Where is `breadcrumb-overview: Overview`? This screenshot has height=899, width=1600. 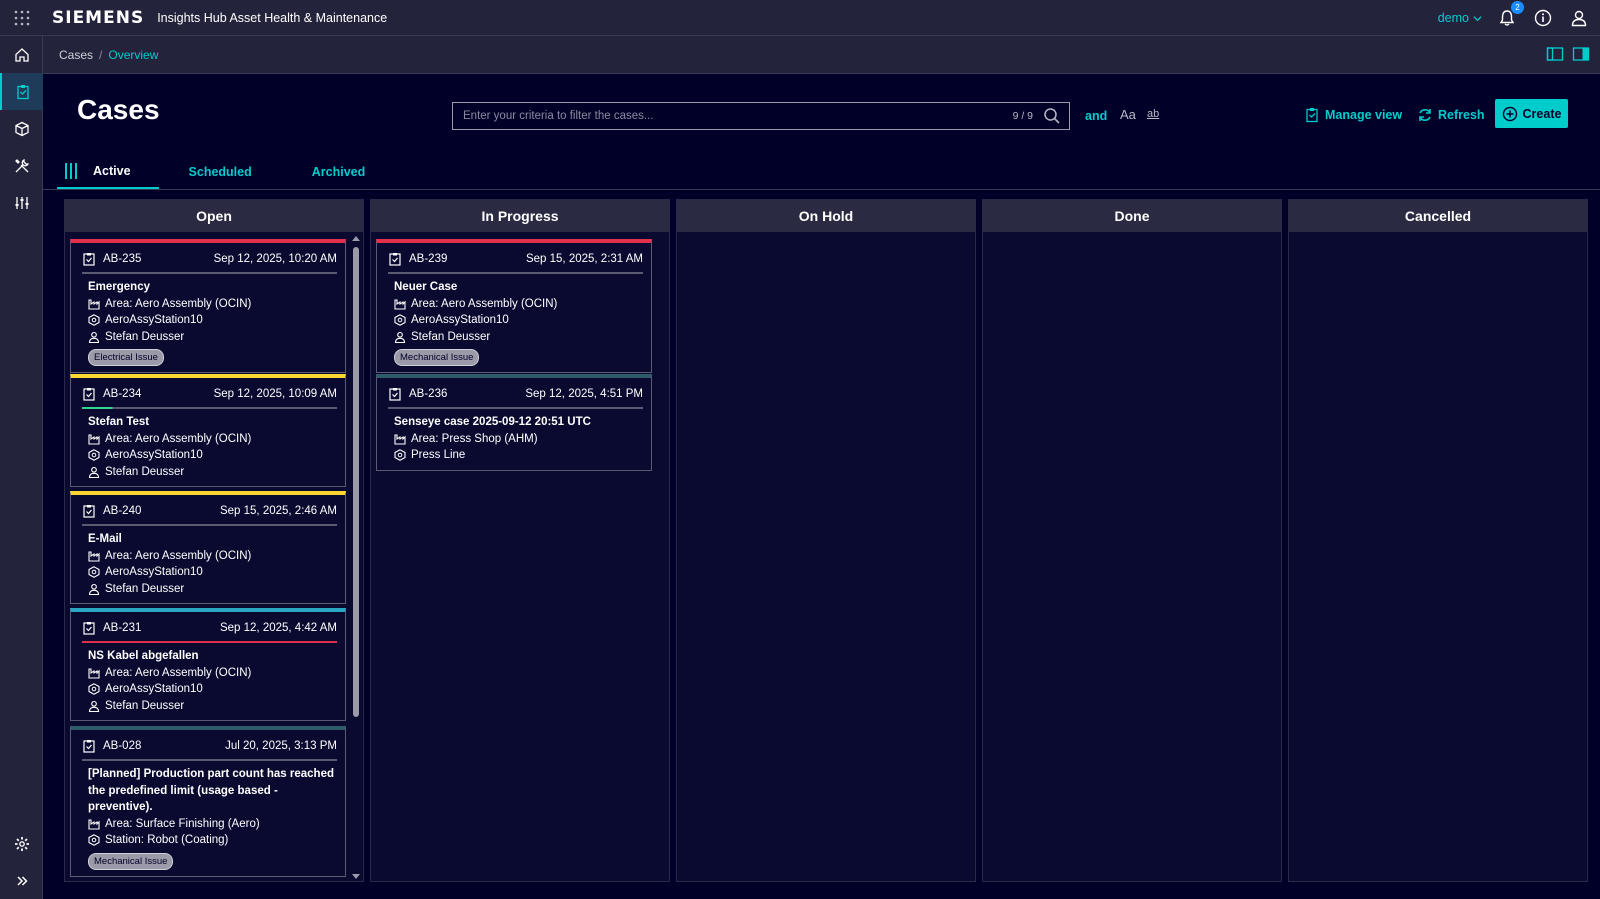 breadcrumb-overview: Overview is located at coordinates (133, 55).